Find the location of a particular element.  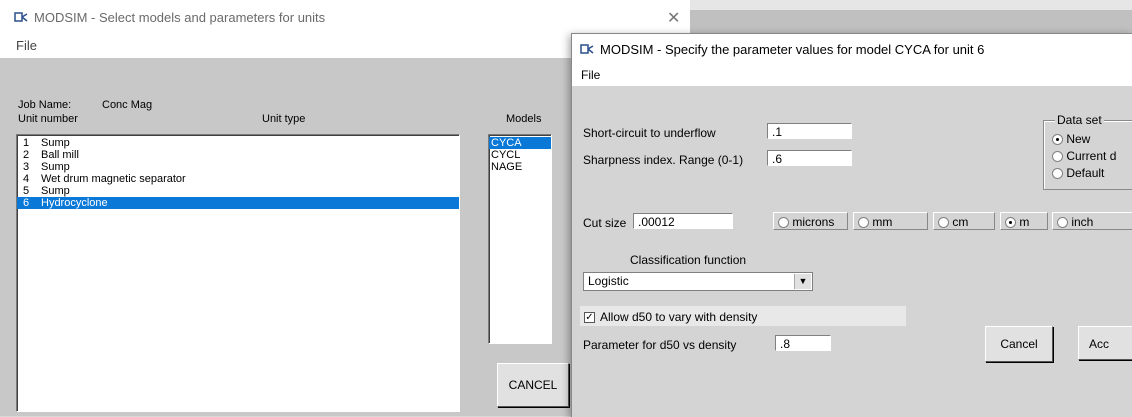

model-item-selected: CYCA is located at coordinates (520, 143).